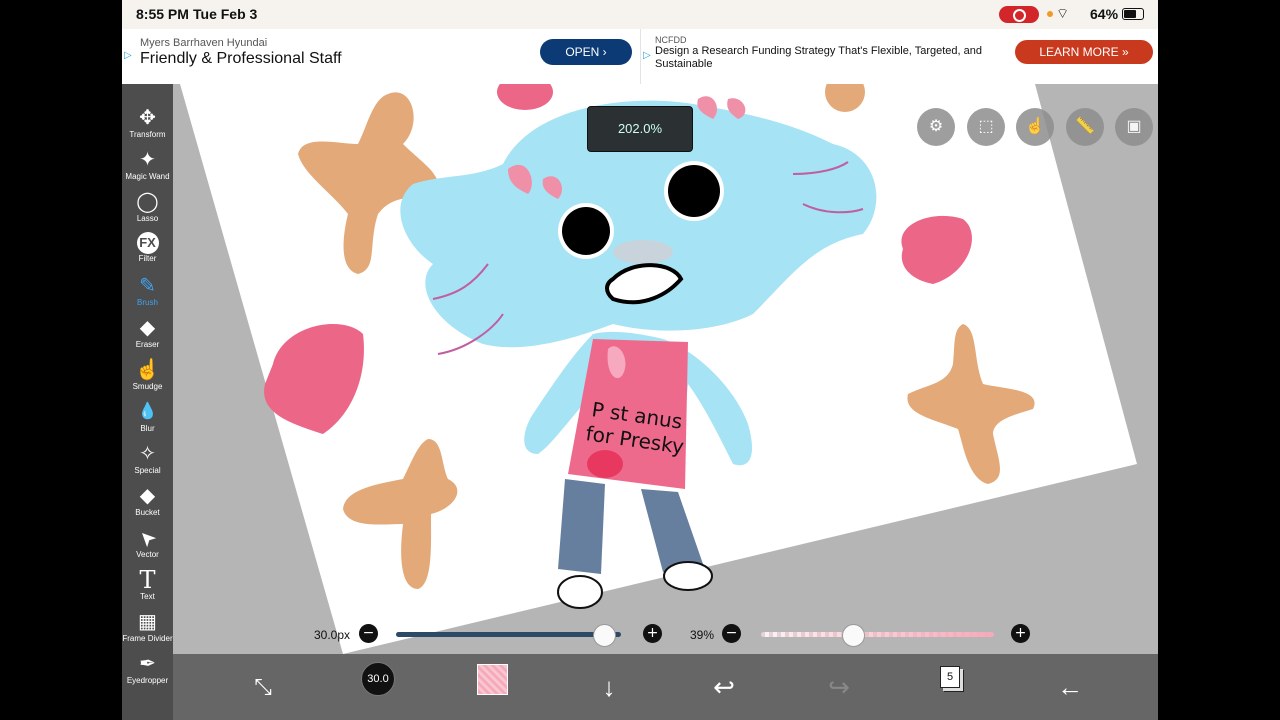  I want to click on brush-sliders: 30.0px − + 39% − +, so click(665, 634).